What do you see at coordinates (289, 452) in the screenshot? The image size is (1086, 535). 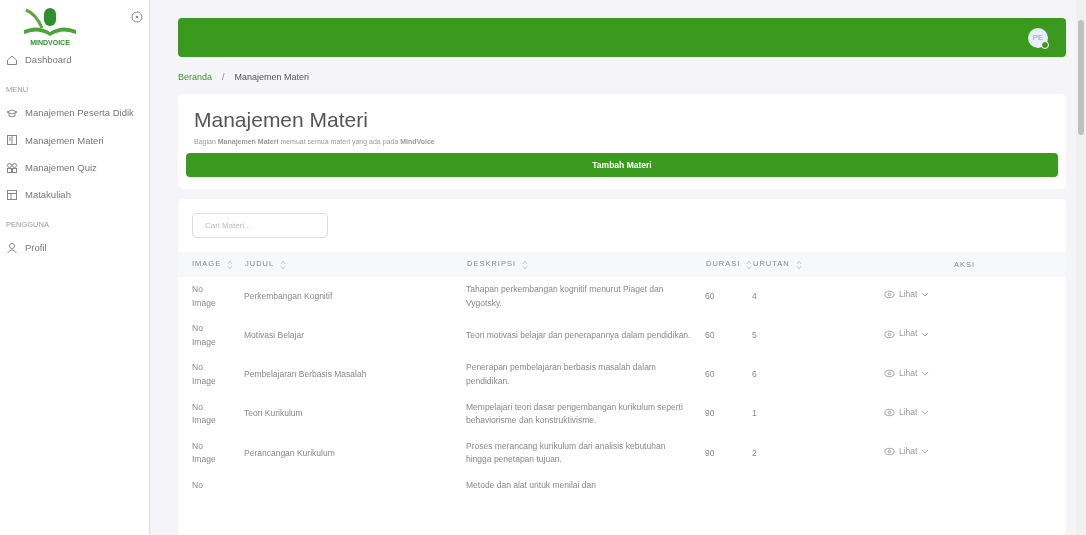 I see `table-cell: Perancangan Kurikulum` at bounding box center [289, 452].